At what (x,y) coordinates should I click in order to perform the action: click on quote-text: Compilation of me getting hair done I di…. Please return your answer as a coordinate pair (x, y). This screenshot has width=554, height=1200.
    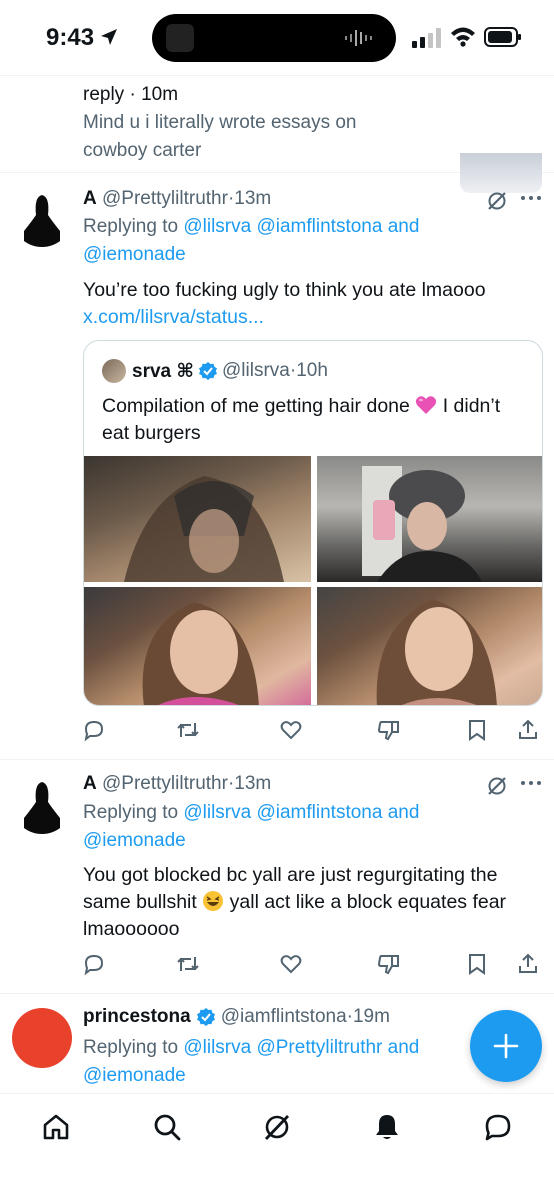
    Looking at the image, I should click on (301, 419).